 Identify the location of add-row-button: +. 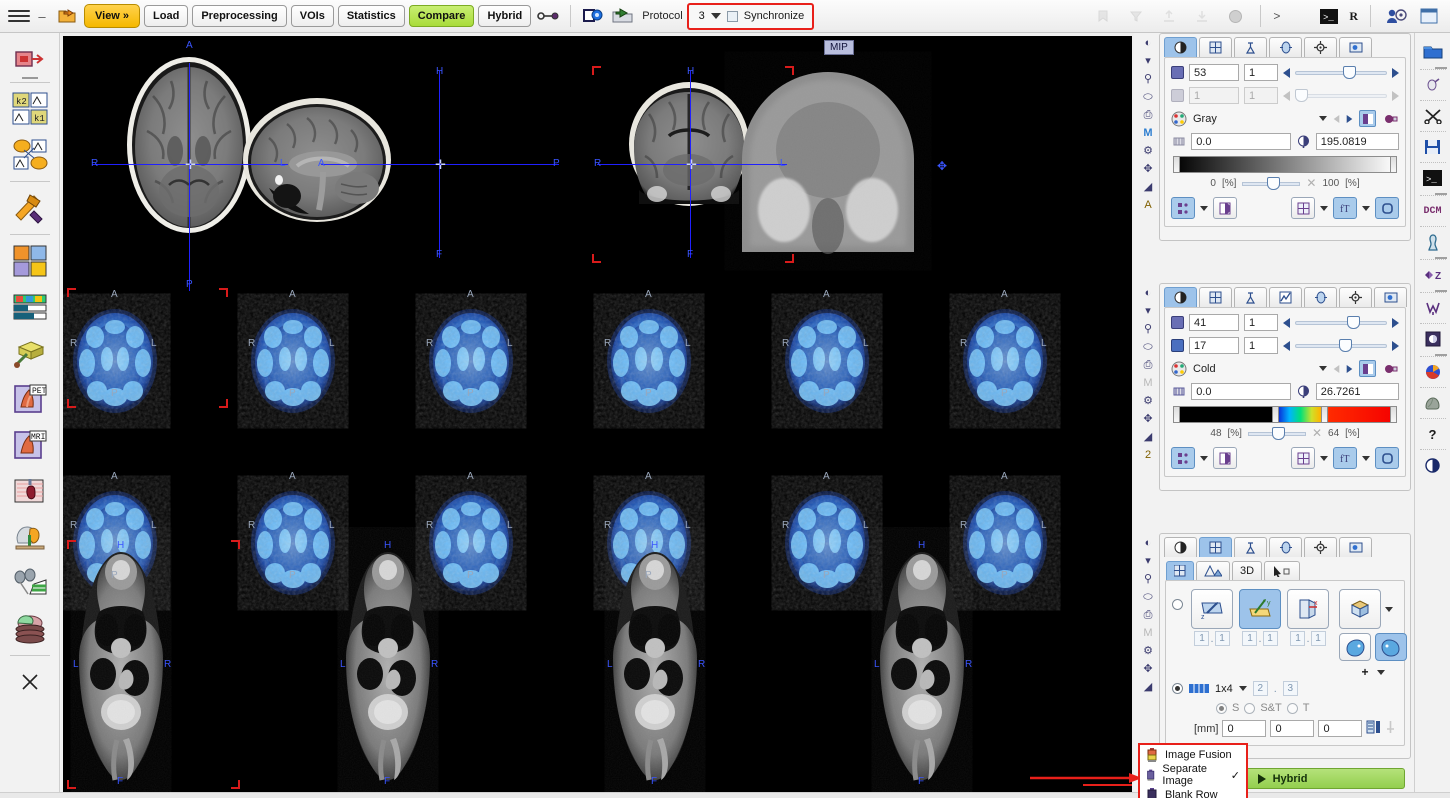
(1364, 672).